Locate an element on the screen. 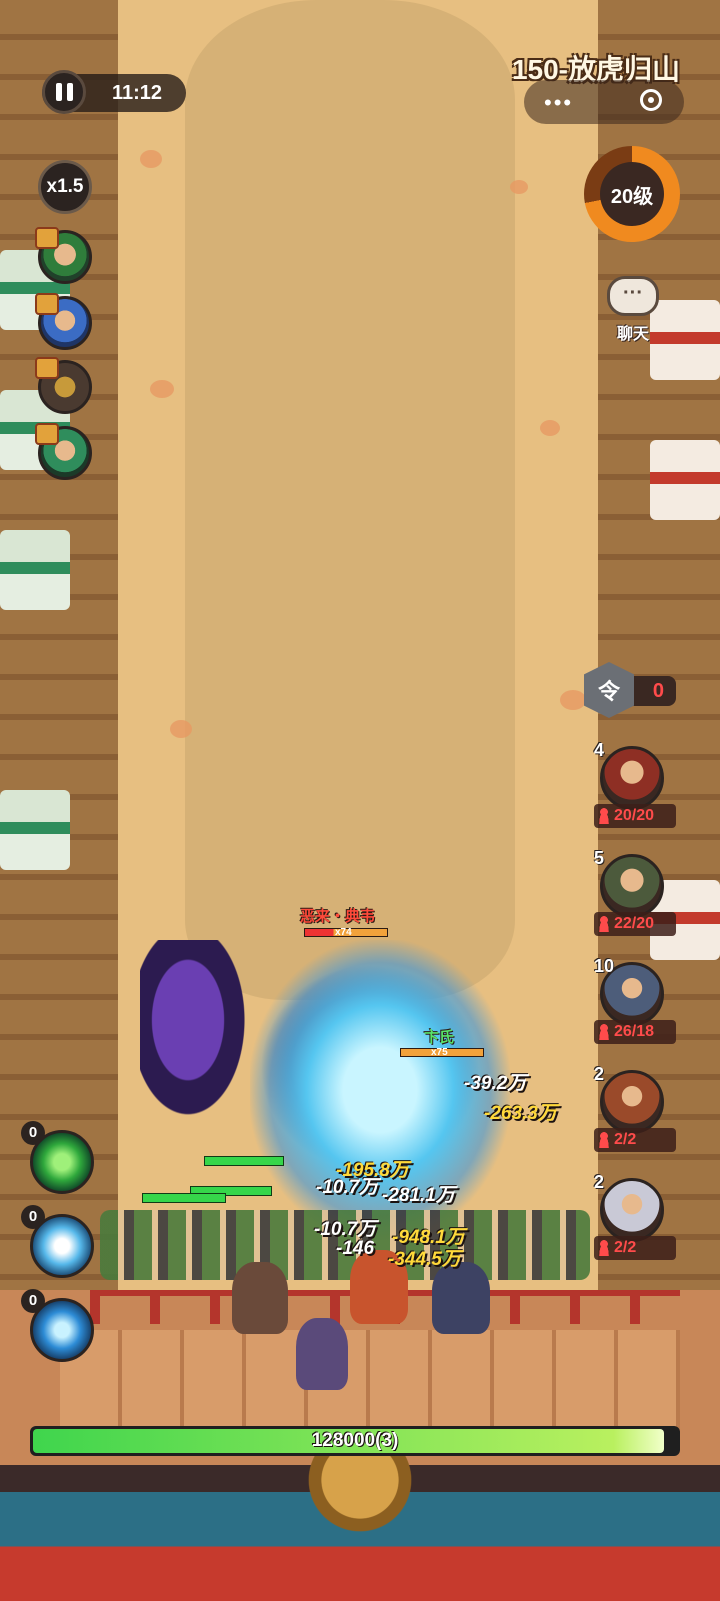  command-token-icon: 令 is located at coordinates (609, 690).